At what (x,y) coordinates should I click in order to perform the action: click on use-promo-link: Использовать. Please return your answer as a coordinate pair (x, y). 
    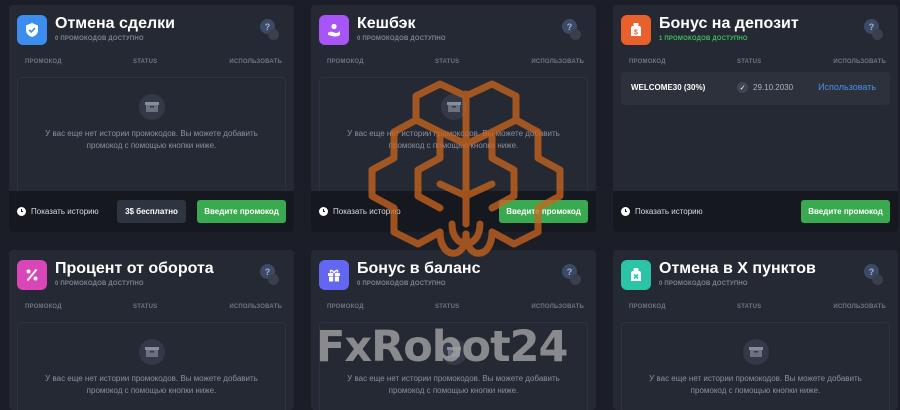
    Looking at the image, I should click on (847, 87).